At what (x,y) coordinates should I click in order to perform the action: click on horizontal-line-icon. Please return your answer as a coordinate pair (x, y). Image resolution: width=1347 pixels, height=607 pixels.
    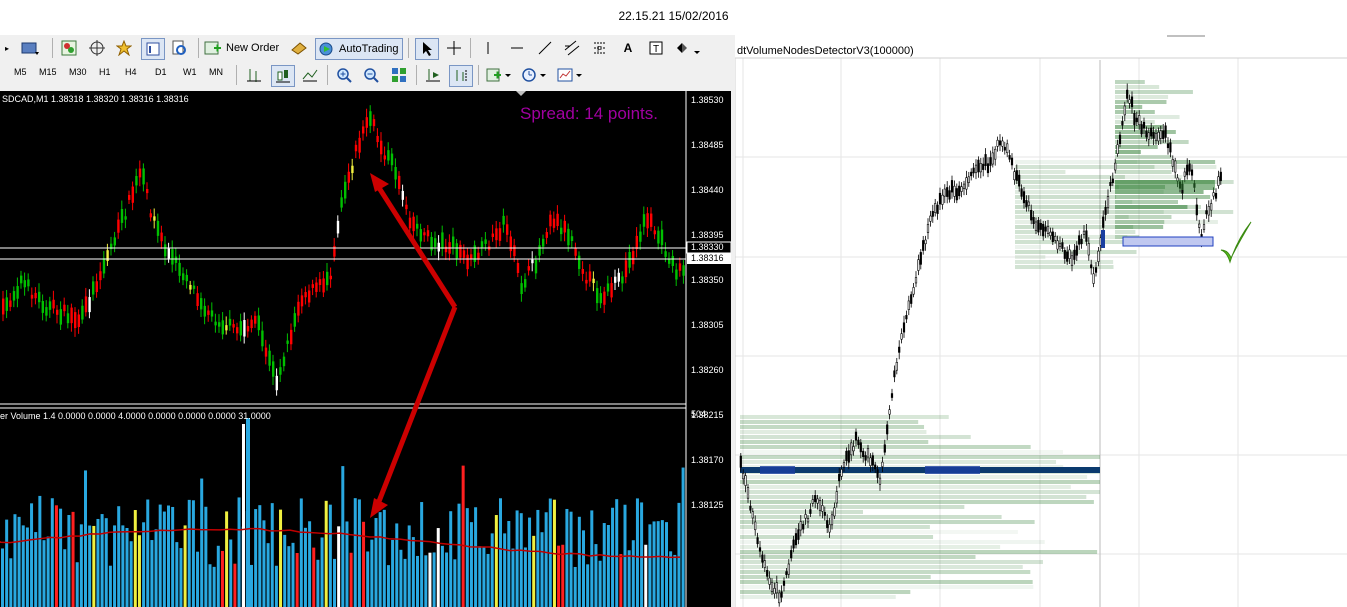
    Looking at the image, I should click on (517, 48).